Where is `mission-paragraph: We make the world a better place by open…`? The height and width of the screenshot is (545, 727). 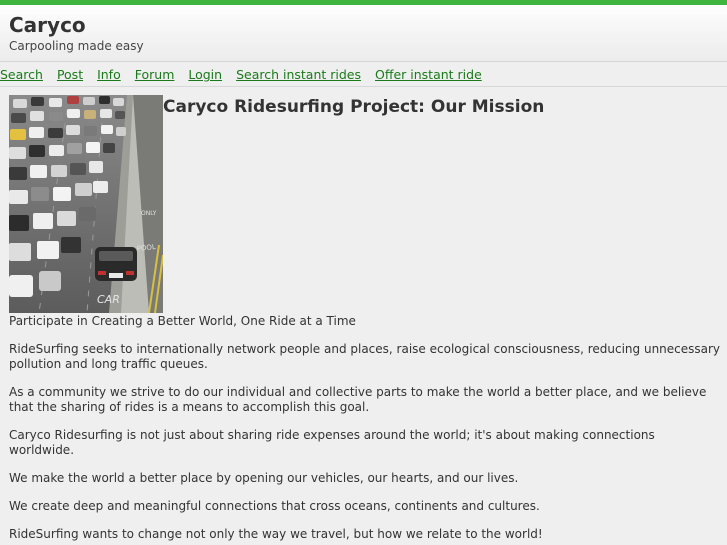 mission-paragraph: We make the world a better place by open… is located at coordinates (264, 478).